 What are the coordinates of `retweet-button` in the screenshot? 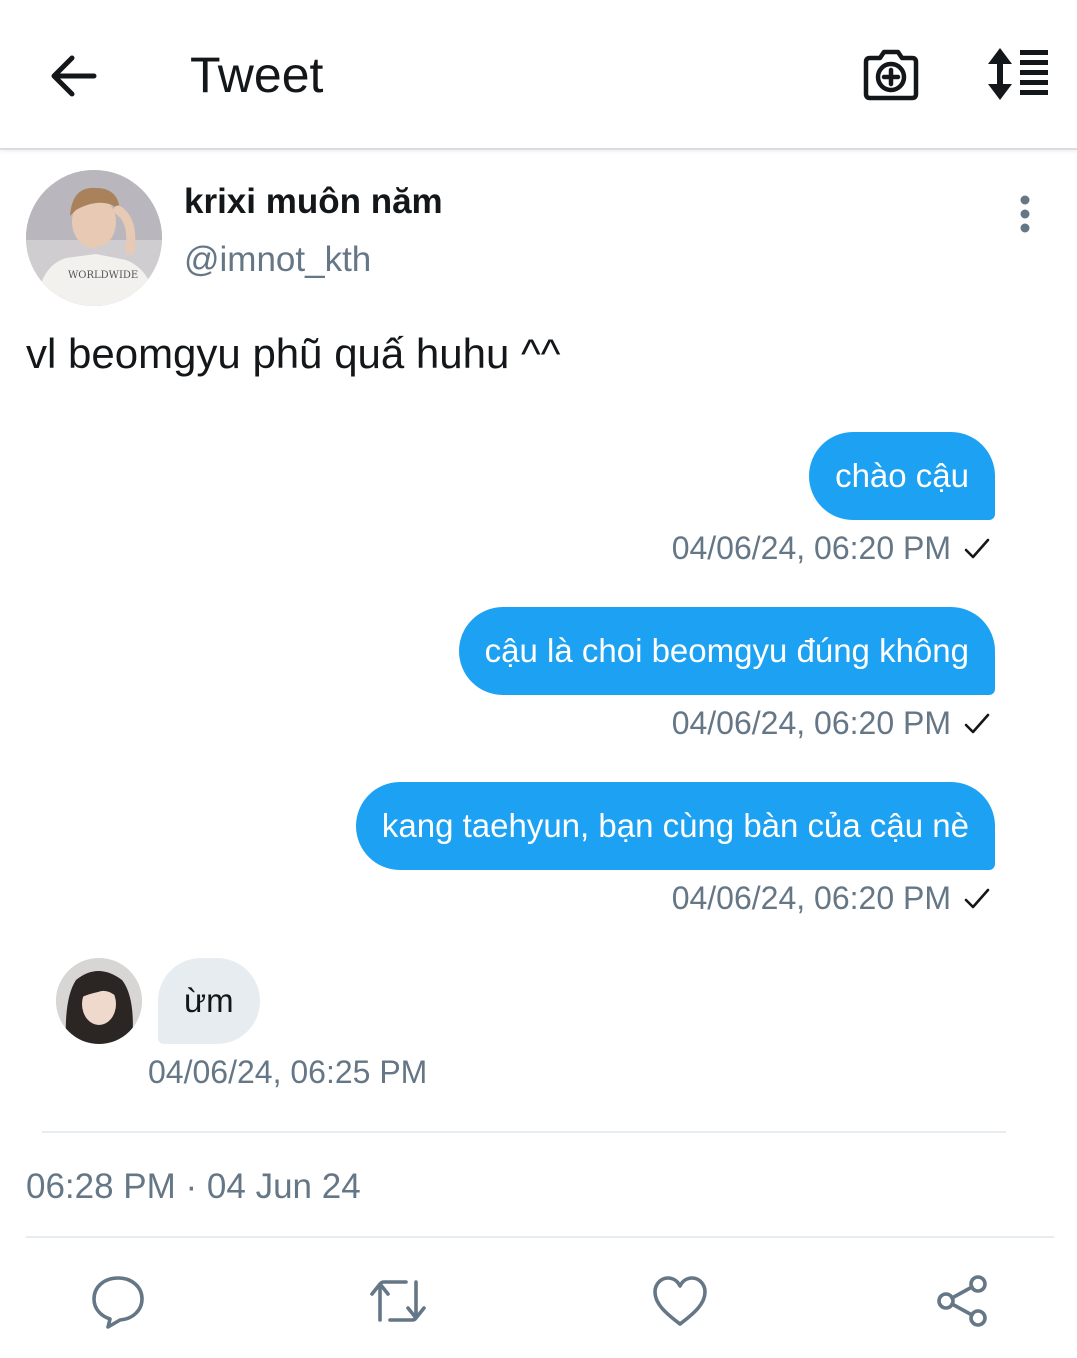 It's located at (398, 1301).